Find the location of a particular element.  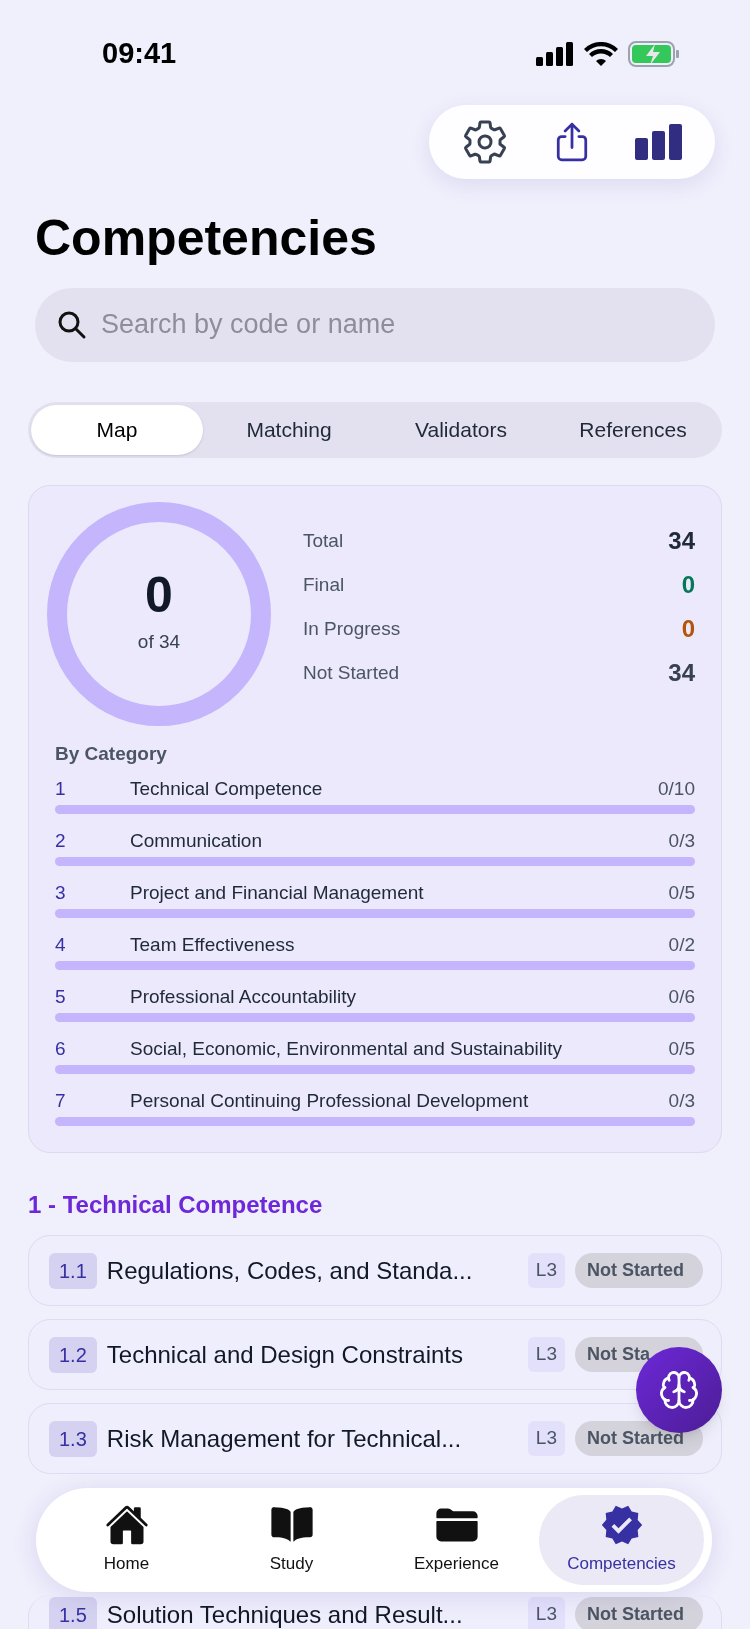

tab-bar-item: Study is located at coordinates (291, 1540).